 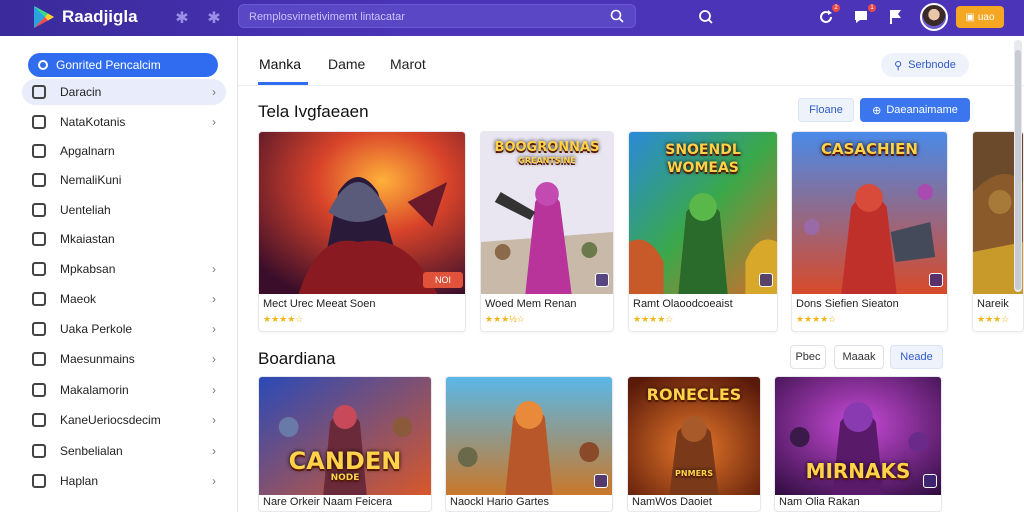 I want to click on sidebar-item-label: Uenteliah, so click(x=85, y=210).